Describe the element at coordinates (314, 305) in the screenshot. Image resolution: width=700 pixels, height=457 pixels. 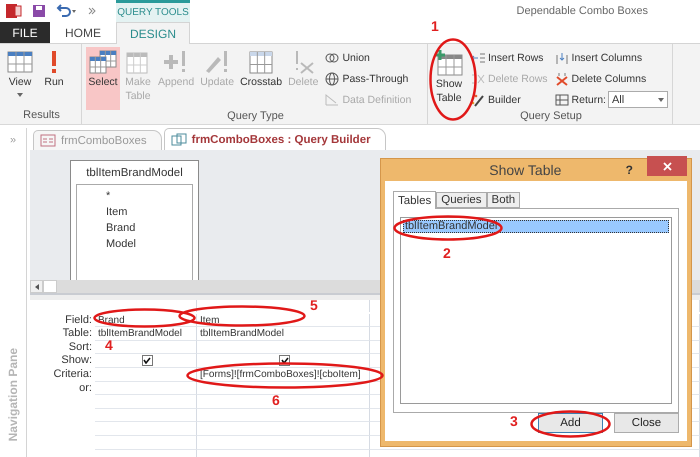
I see `step-number: 5` at that location.